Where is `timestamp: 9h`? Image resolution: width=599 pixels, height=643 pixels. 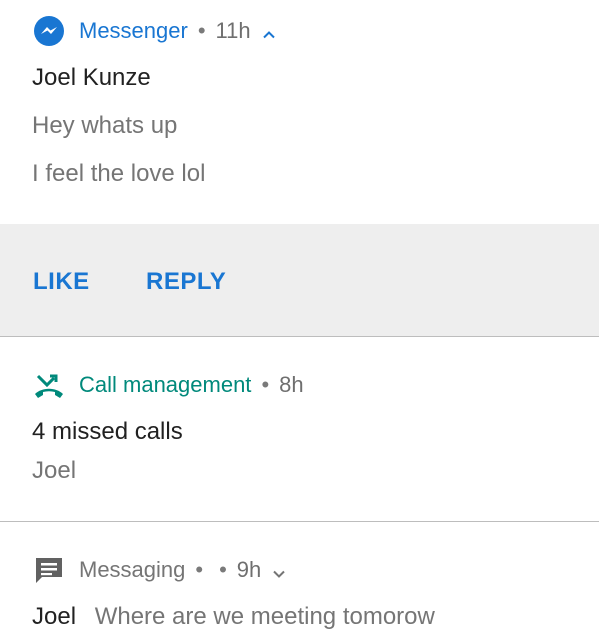
timestamp: 9h is located at coordinates (249, 569).